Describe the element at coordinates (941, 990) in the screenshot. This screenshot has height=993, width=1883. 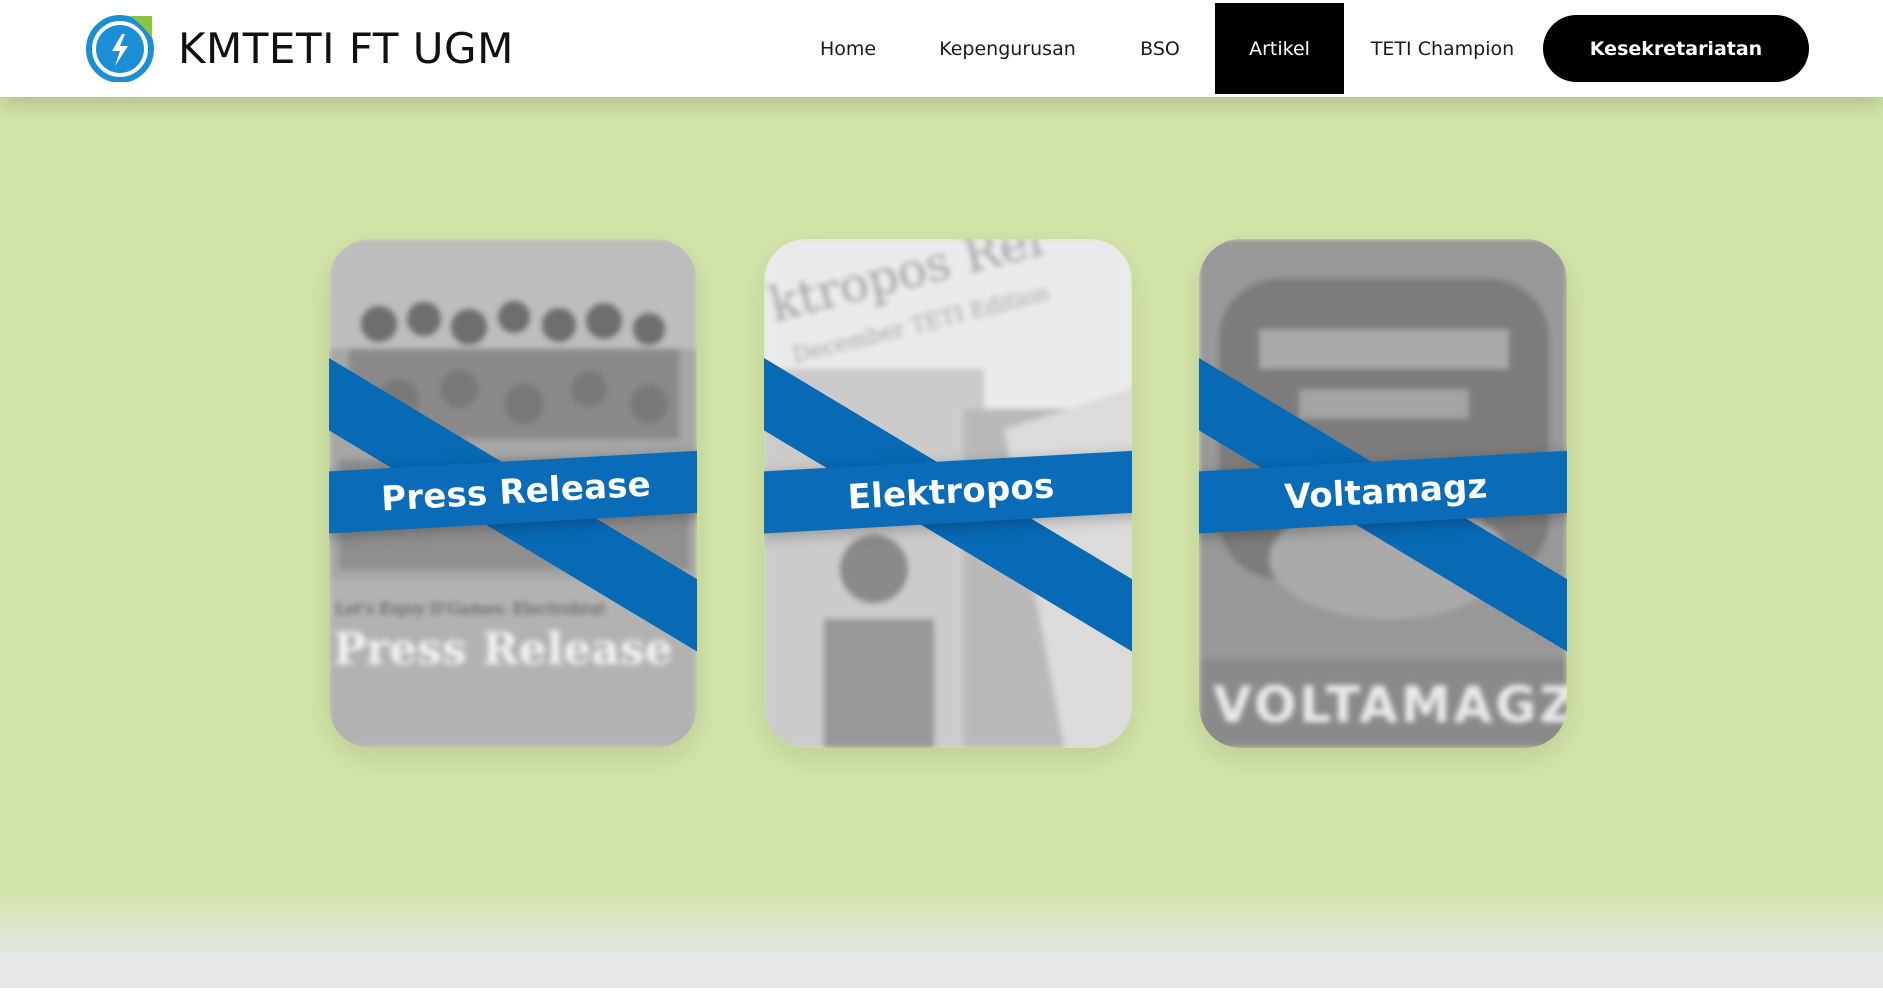
I see `page-bottom-strip` at that location.